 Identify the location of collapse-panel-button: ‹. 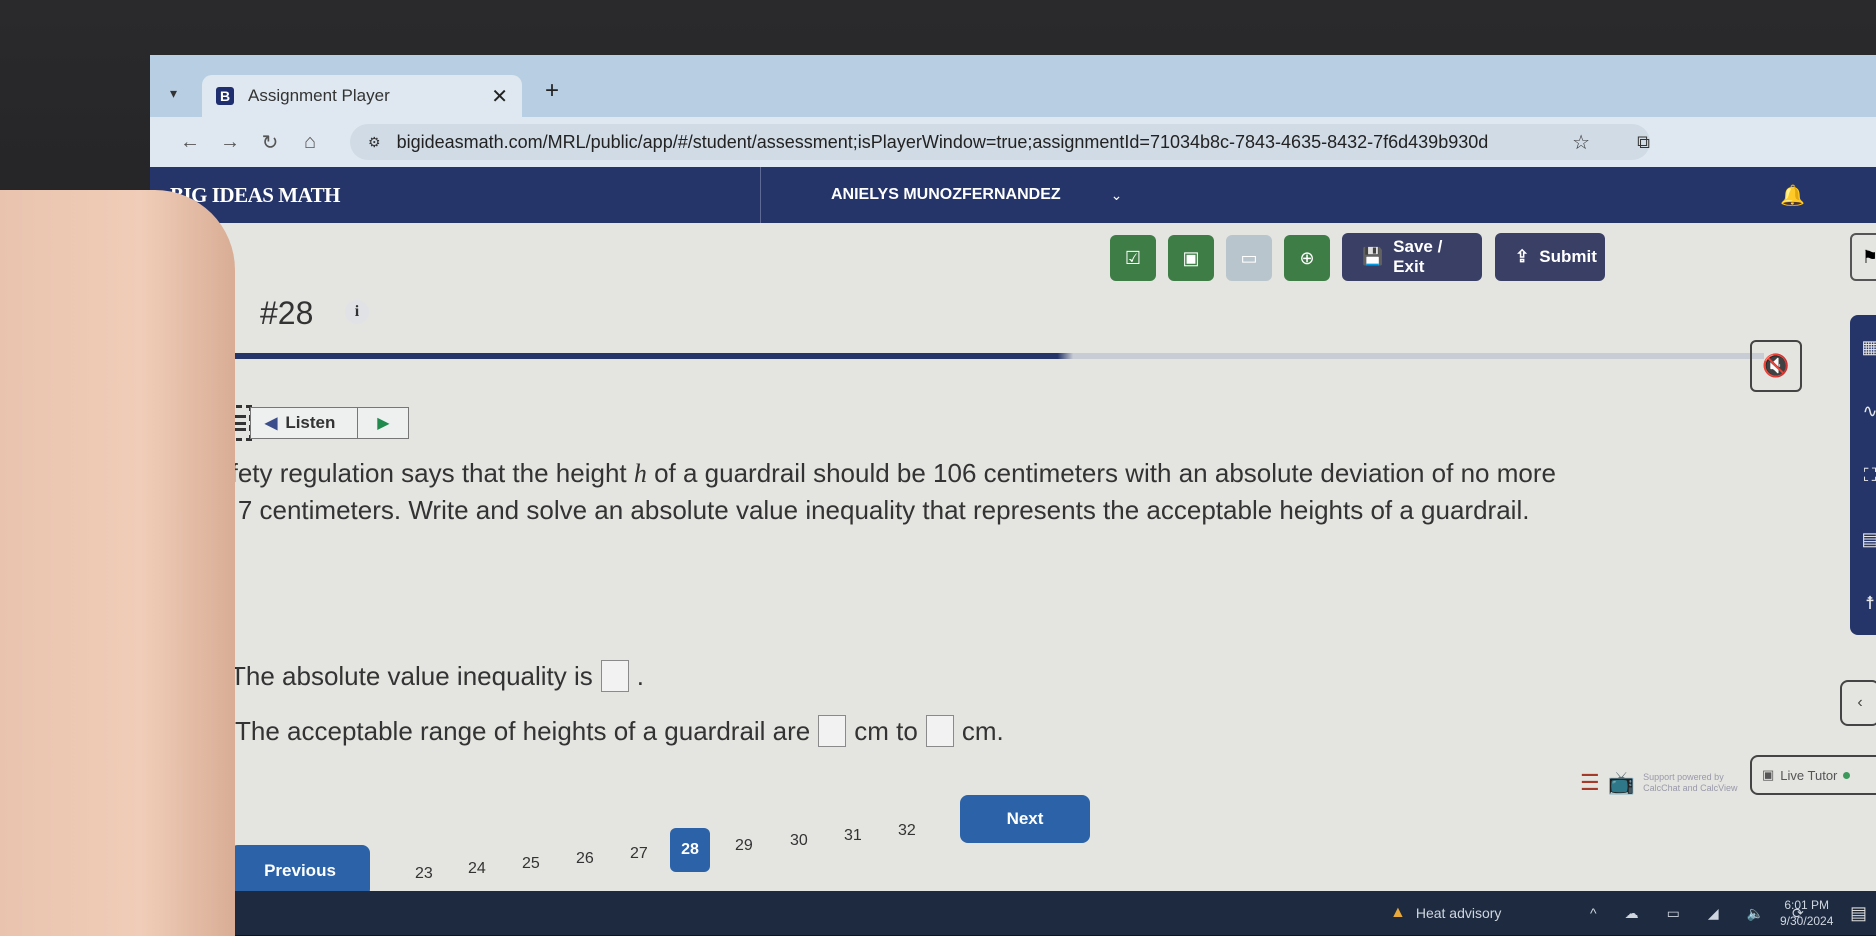
(1858, 703).